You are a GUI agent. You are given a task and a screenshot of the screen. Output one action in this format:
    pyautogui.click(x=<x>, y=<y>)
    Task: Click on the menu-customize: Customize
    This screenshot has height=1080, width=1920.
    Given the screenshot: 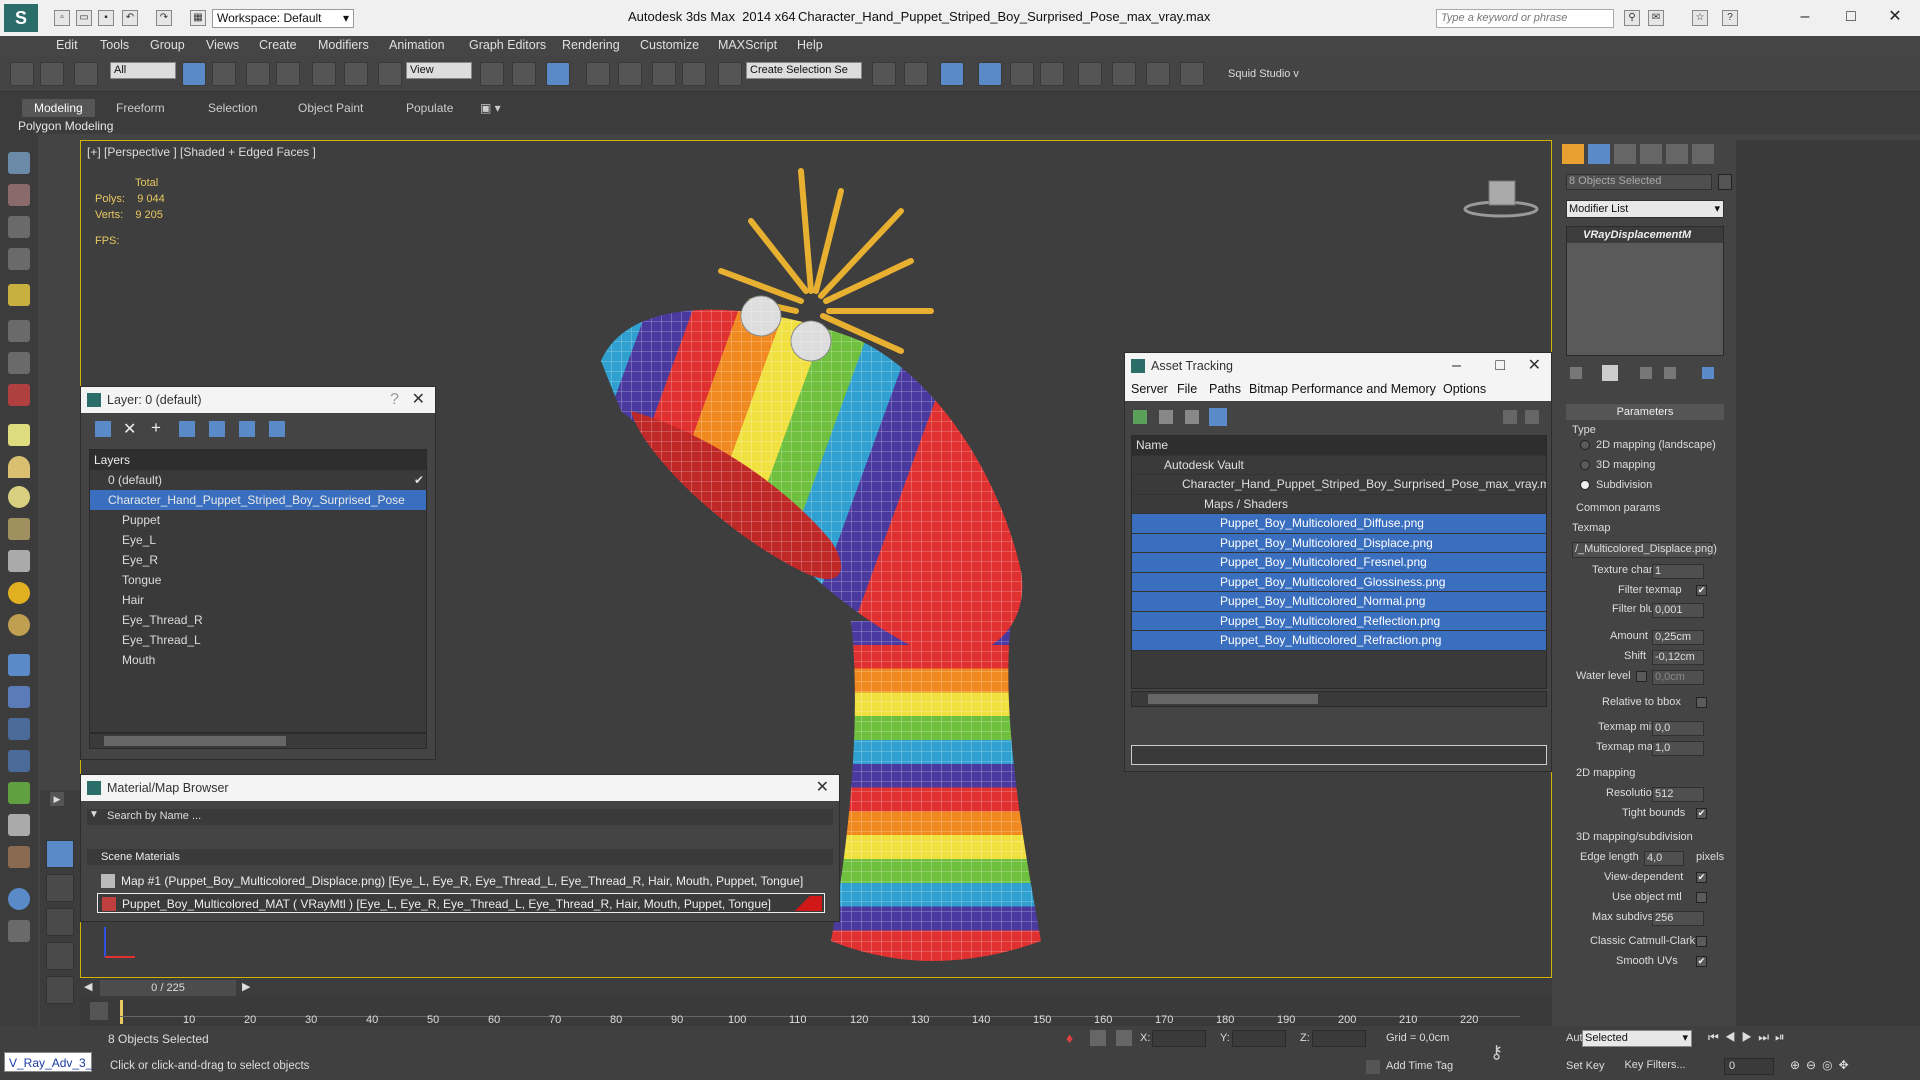 What is the action you would take?
    pyautogui.click(x=669, y=45)
    